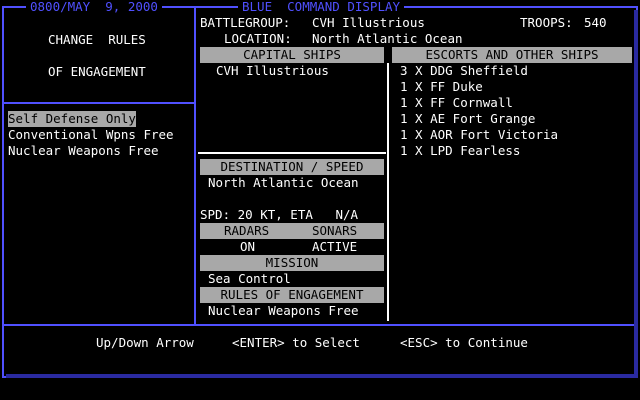  Describe the element at coordinates (546, 22) in the screenshot. I see `troops-label: TROOPS:` at that location.